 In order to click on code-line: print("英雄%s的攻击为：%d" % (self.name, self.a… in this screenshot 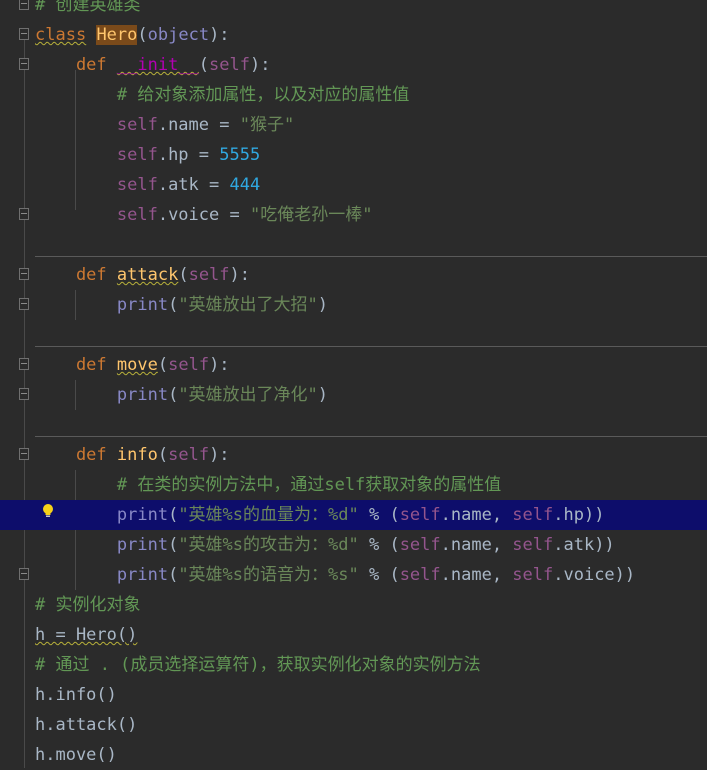, I will do `click(353, 545)`.